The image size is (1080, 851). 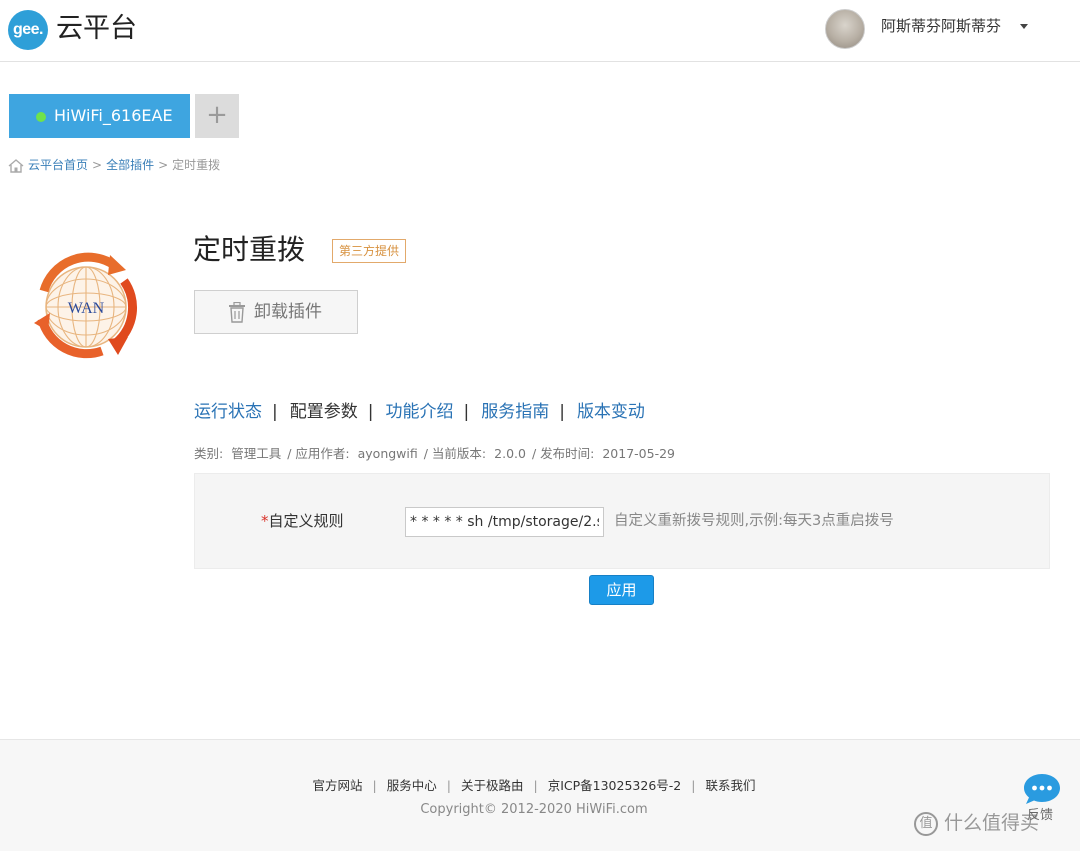 I want to click on meta-category-key: 类别:, so click(x=209, y=453).